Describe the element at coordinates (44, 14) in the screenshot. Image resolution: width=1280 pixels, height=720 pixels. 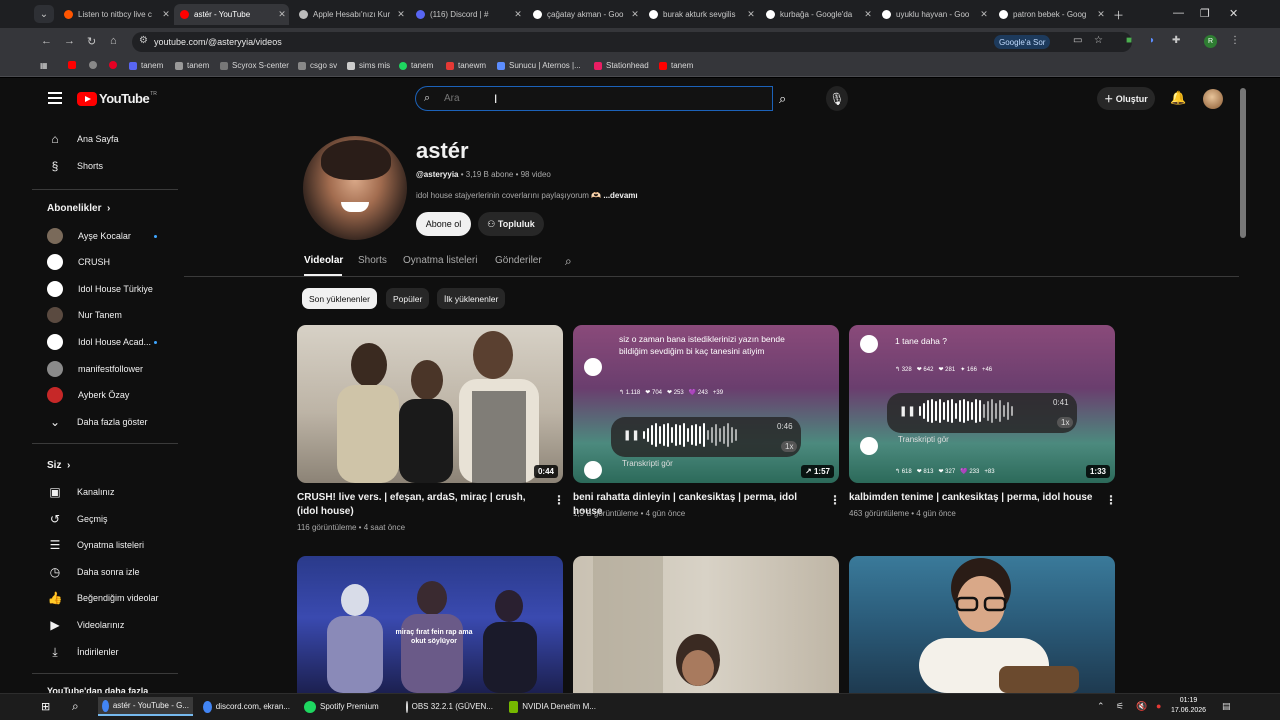
I see `tab-search-button: ⌄` at that location.